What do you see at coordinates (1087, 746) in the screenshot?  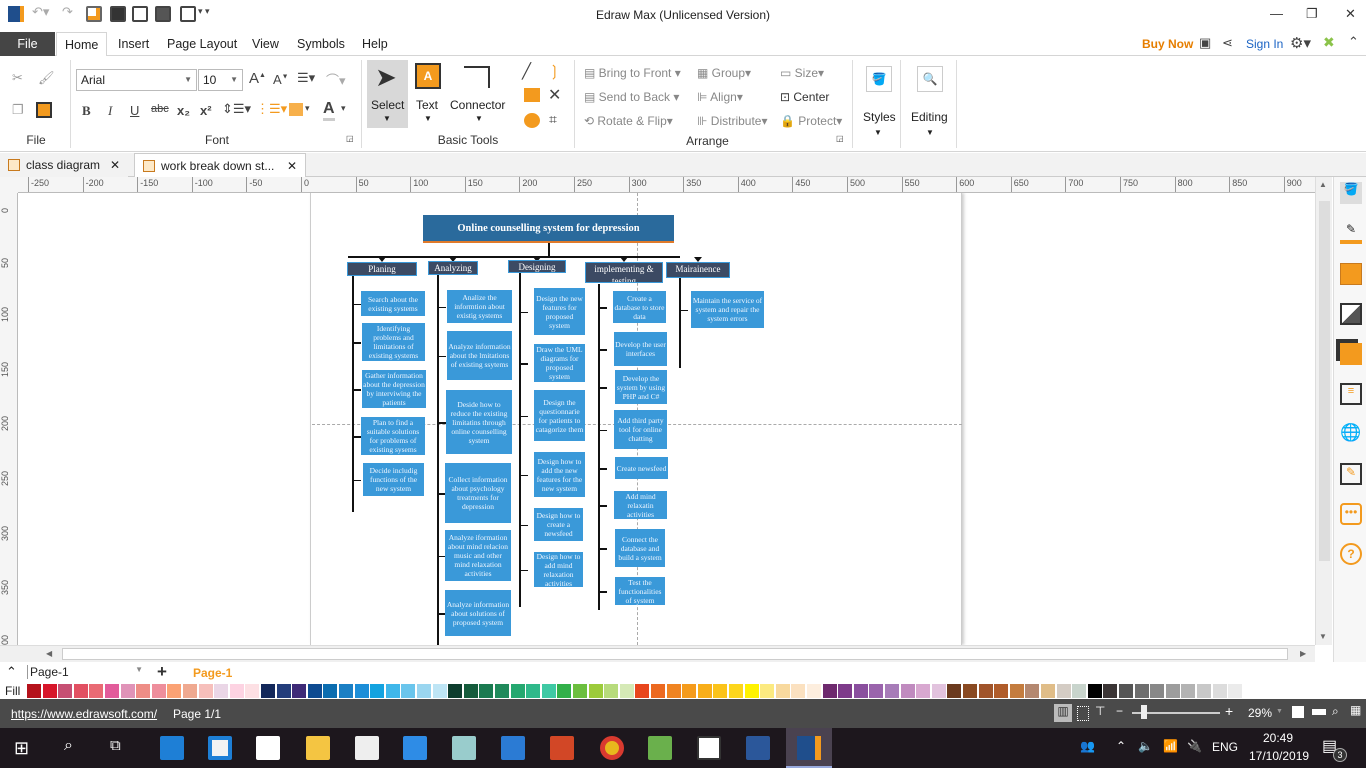 I see `people-icon: 👥` at bounding box center [1087, 746].